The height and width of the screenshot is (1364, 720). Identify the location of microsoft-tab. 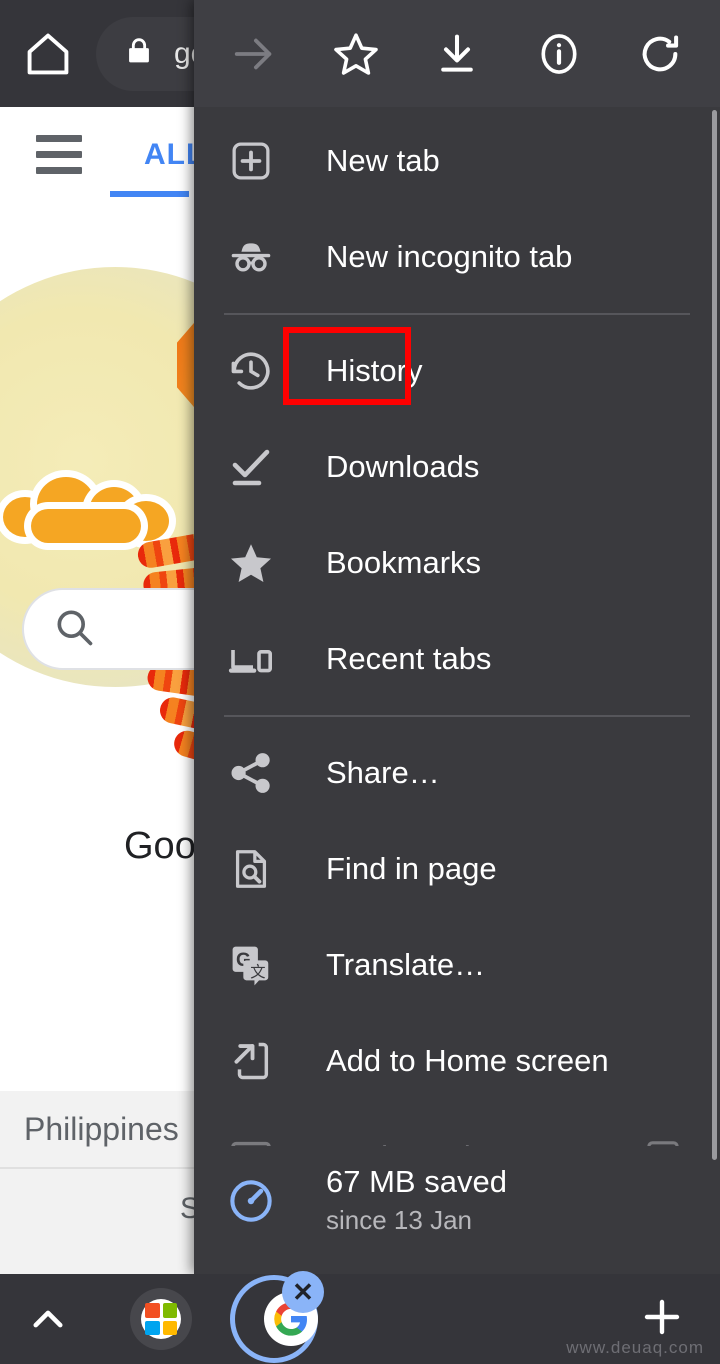
(161, 1319).